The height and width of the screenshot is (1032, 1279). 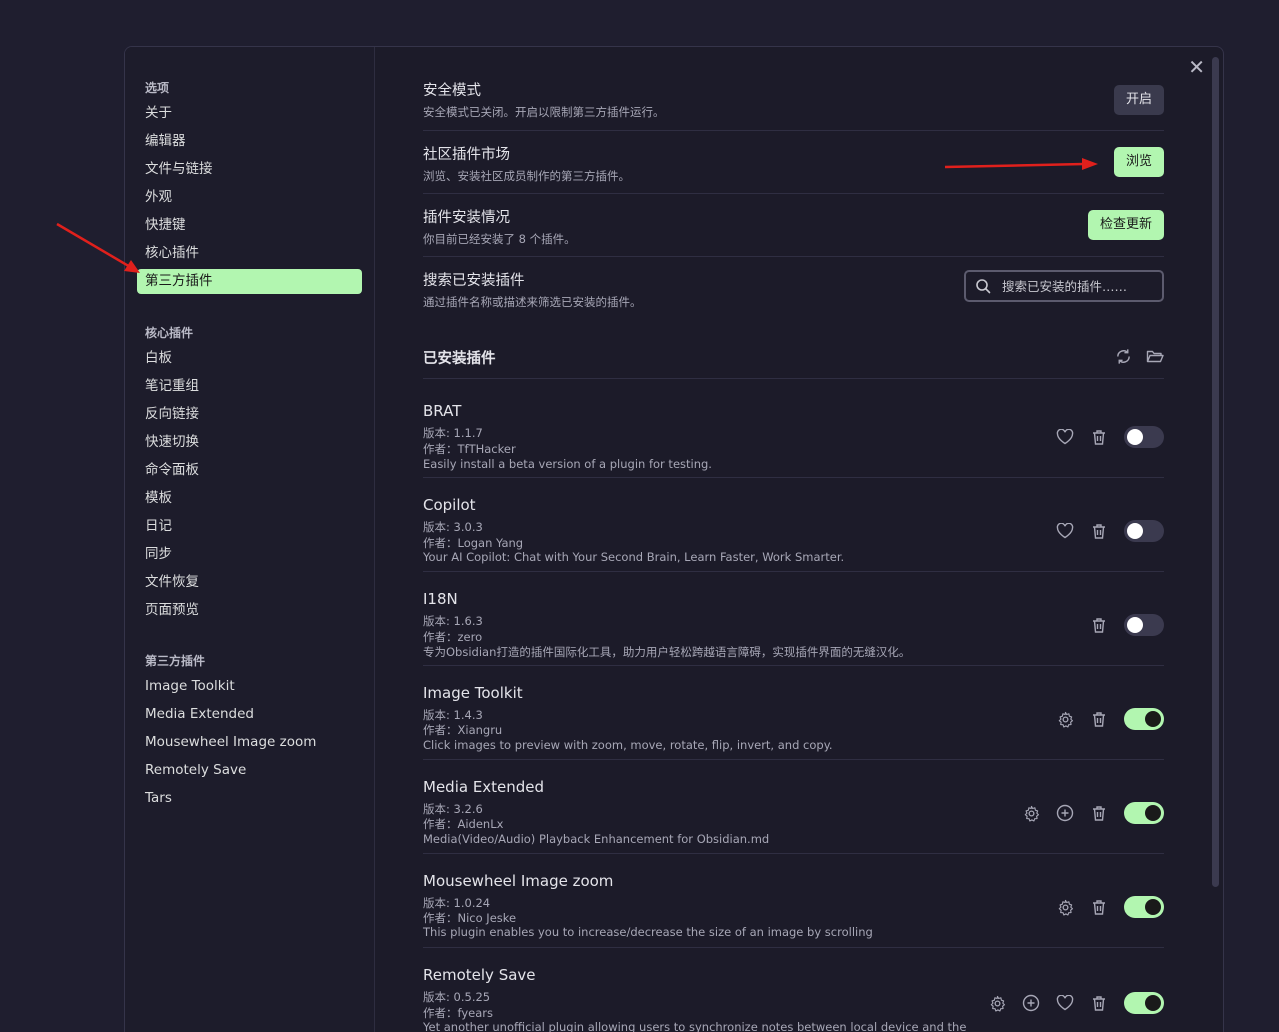 What do you see at coordinates (457, 903) in the screenshot?
I see `plugin-version: 版本: 1.0.24` at bounding box center [457, 903].